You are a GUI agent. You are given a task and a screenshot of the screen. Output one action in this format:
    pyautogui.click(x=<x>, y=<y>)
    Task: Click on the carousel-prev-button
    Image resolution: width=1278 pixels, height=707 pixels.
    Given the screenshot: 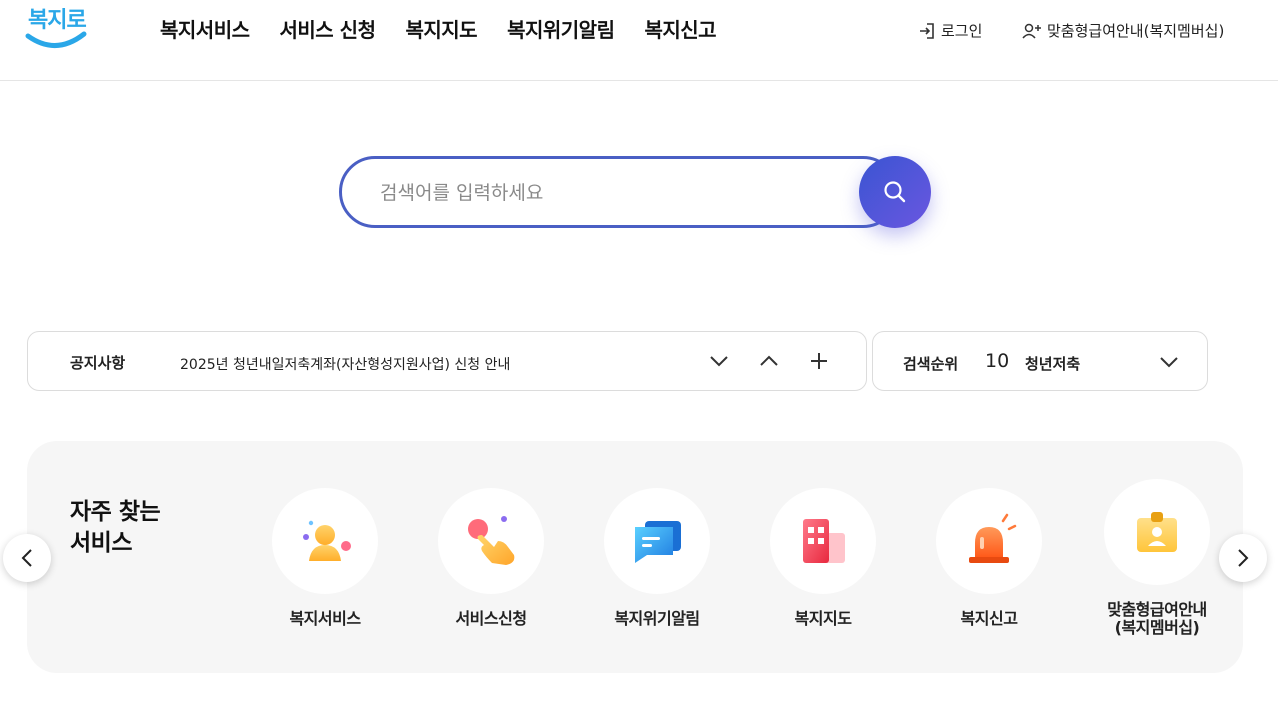 What is the action you would take?
    pyautogui.click(x=27, y=558)
    